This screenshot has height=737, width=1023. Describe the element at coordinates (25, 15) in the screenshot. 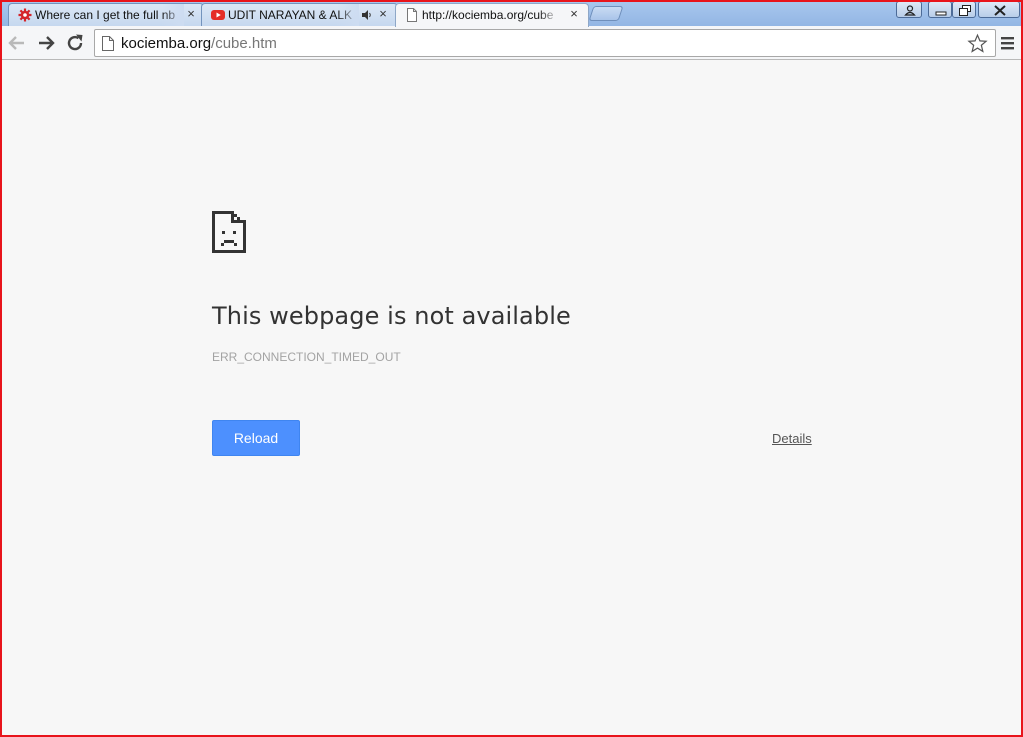

I see `red-gear-icon` at that location.